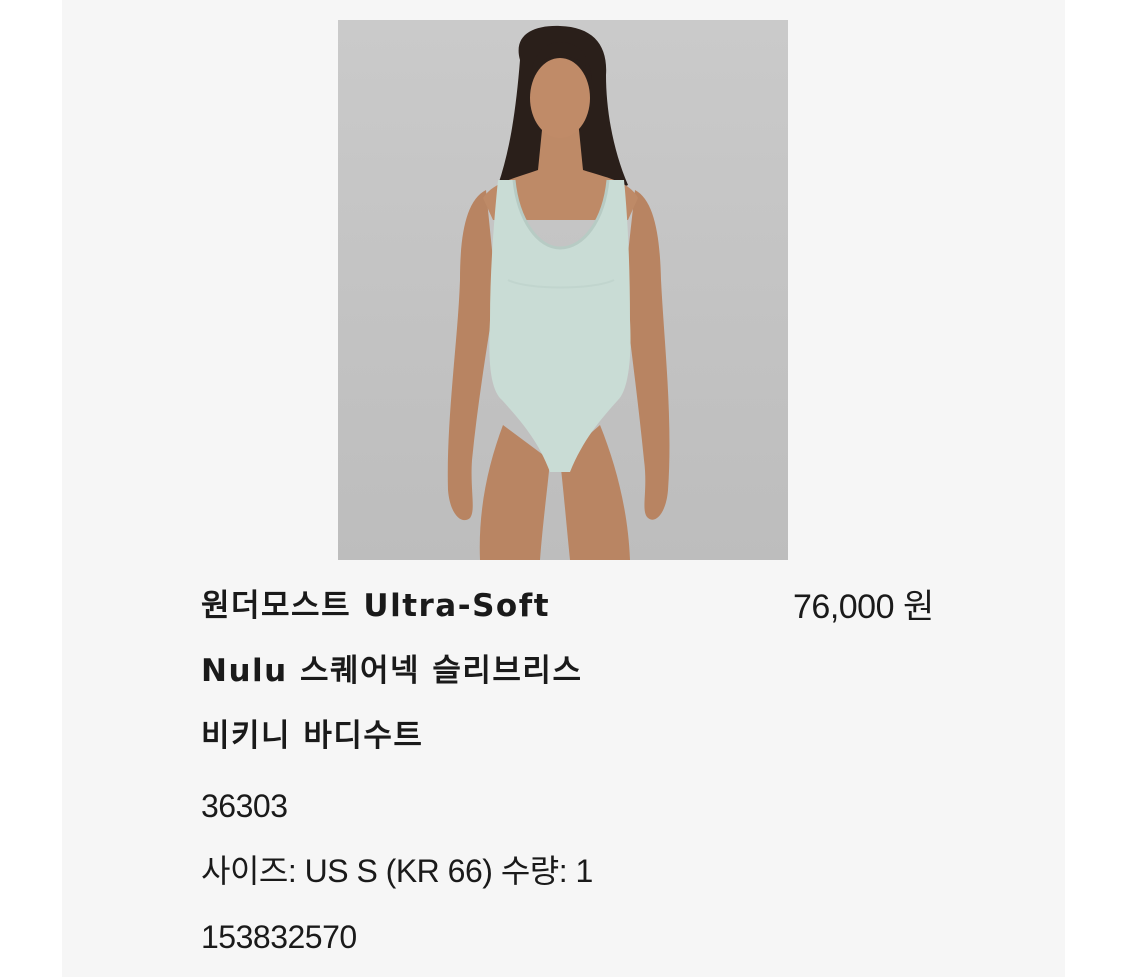 This screenshot has height=977, width=1125. Describe the element at coordinates (863, 607) in the screenshot. I see `product-price: 76,000 원` at that location.